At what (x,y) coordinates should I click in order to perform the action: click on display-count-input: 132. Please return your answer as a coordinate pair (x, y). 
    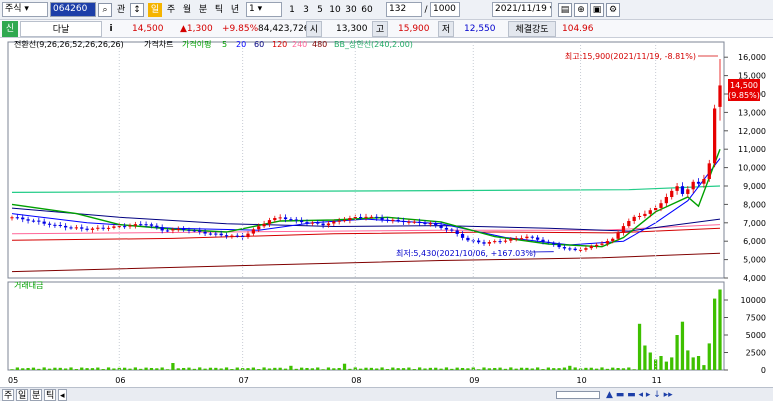
    Looking at the image, I should click on (404, 9).